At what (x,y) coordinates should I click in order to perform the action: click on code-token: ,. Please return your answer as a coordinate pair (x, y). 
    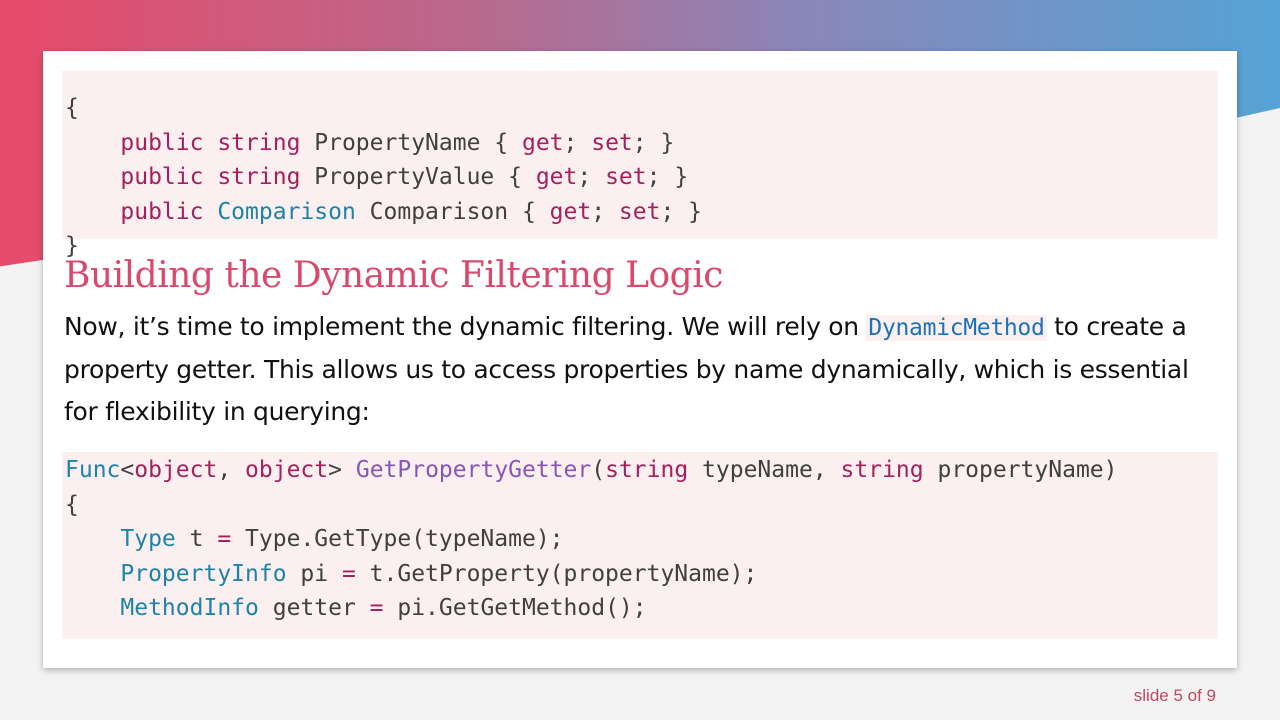
    Looking at the image, I should click on (231, 470).